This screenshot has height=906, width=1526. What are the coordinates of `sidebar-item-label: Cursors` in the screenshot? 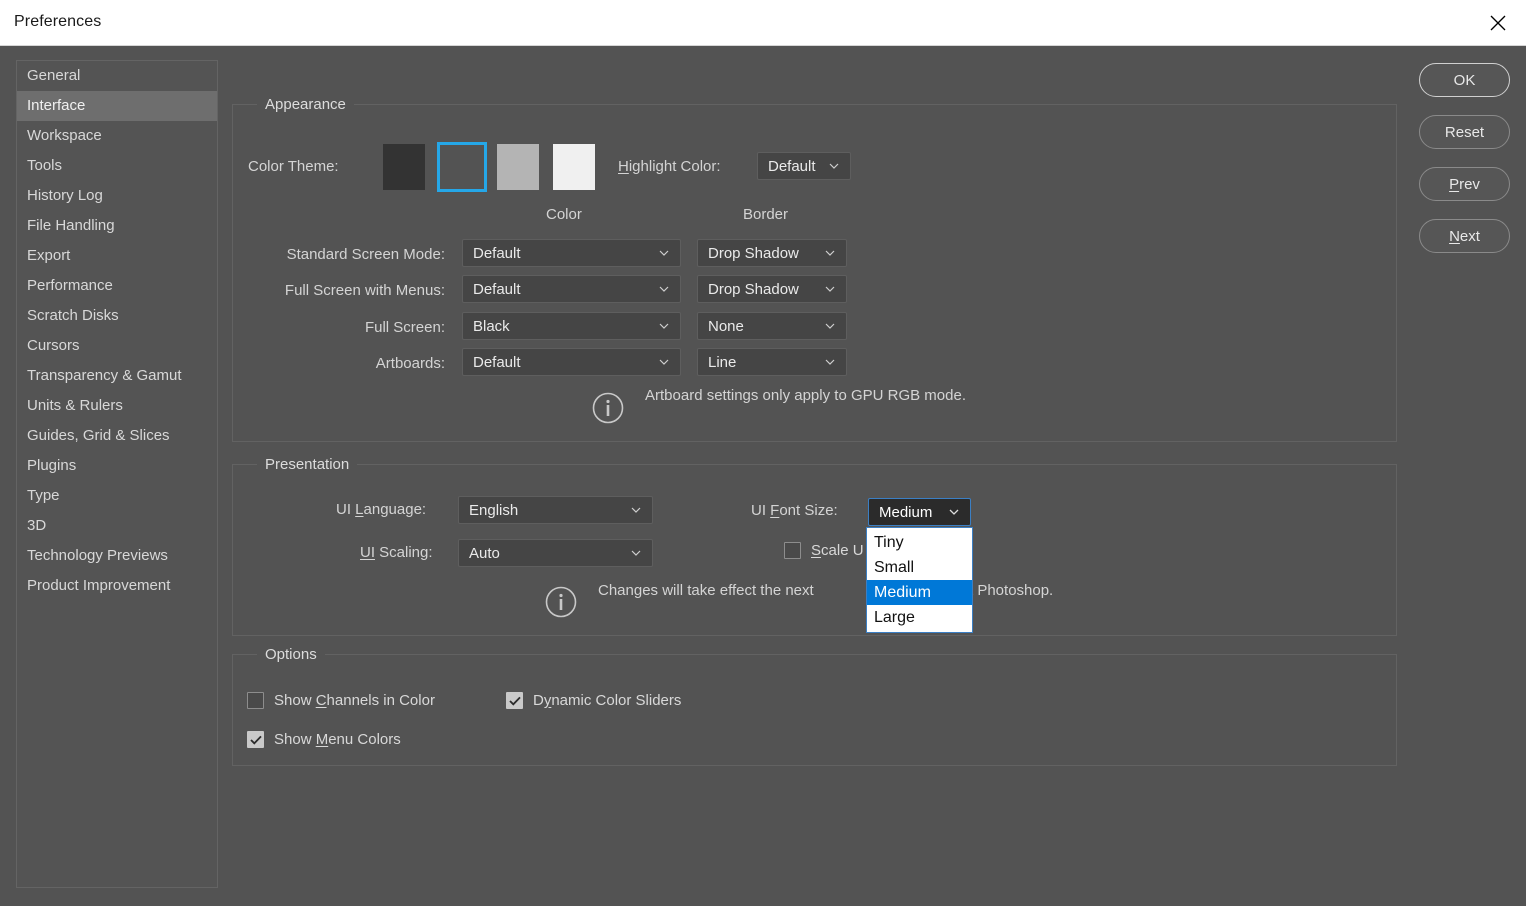 It's located at (53, 345).